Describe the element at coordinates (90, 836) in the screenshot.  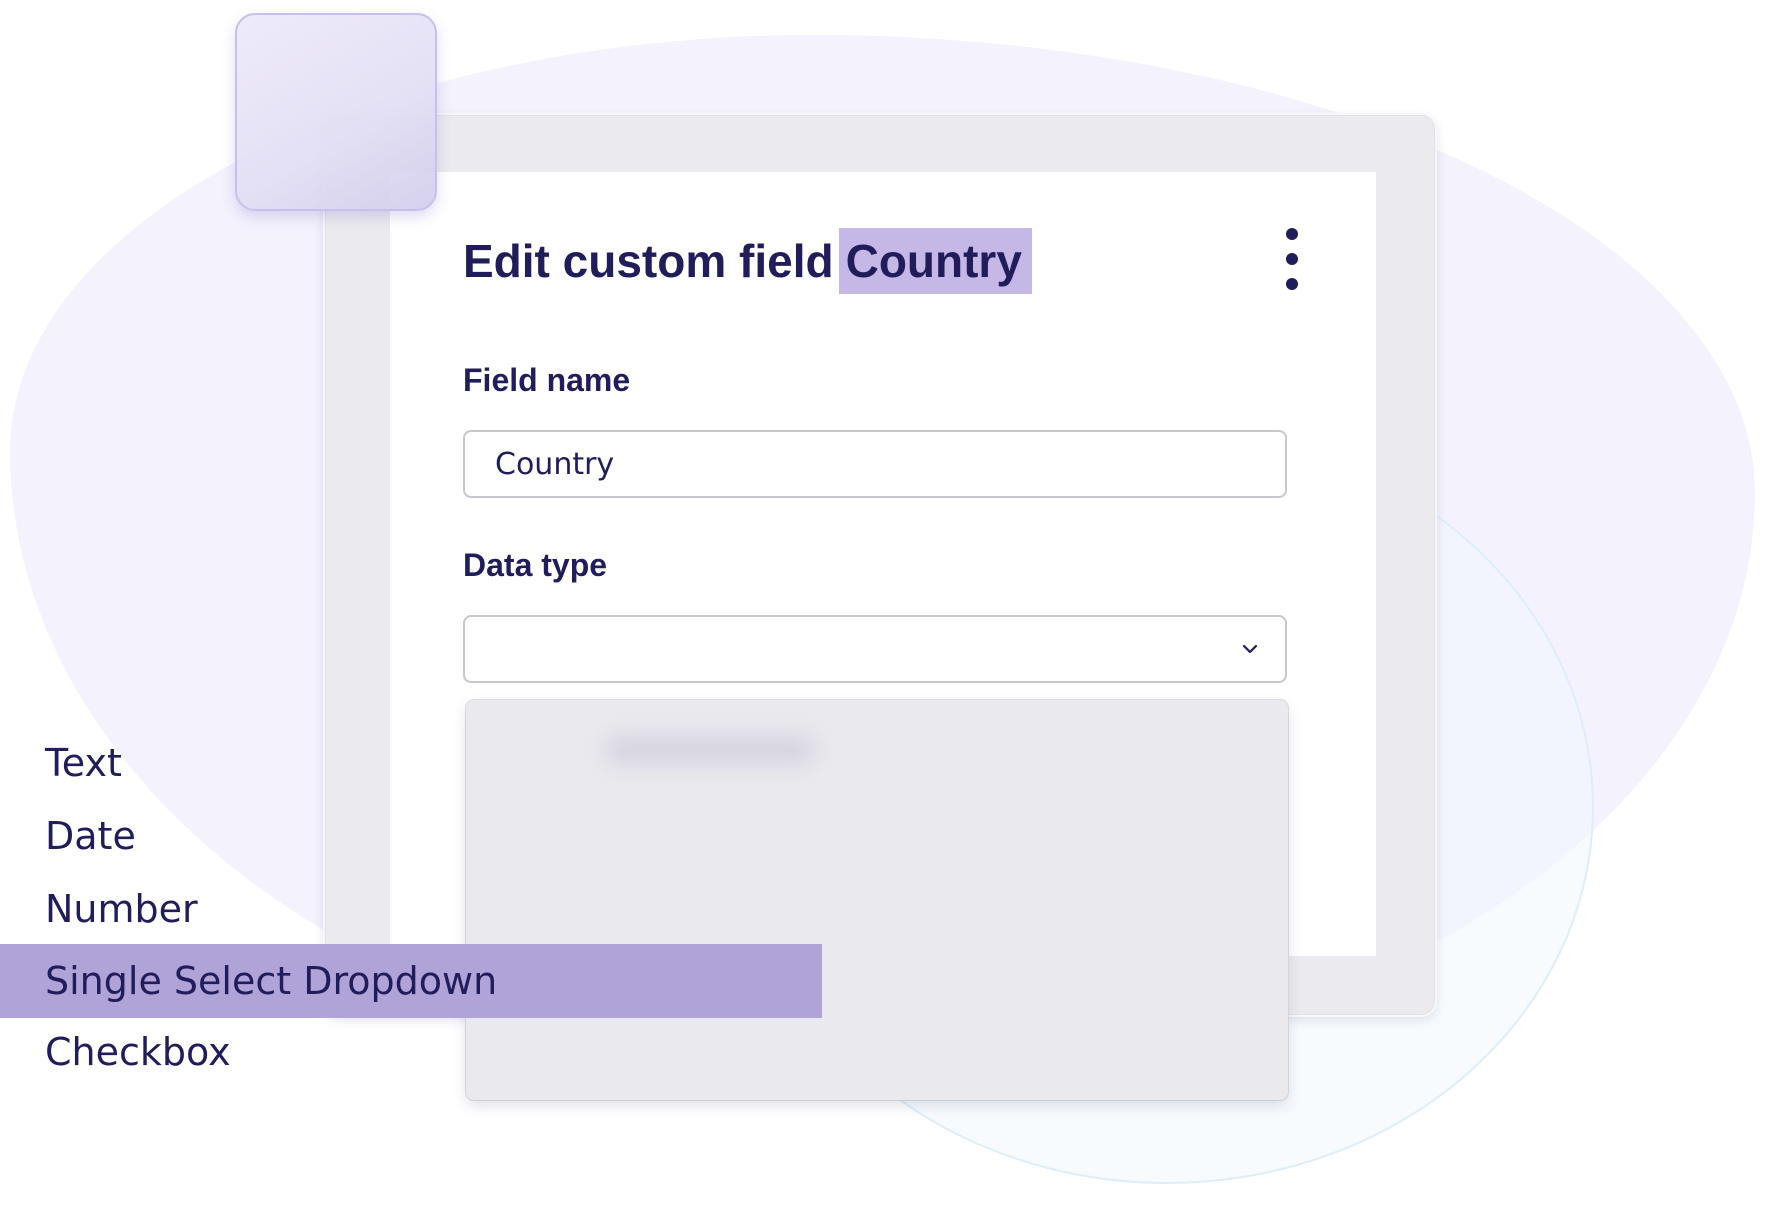
I see `dropdown-option-label: Date` at that location.